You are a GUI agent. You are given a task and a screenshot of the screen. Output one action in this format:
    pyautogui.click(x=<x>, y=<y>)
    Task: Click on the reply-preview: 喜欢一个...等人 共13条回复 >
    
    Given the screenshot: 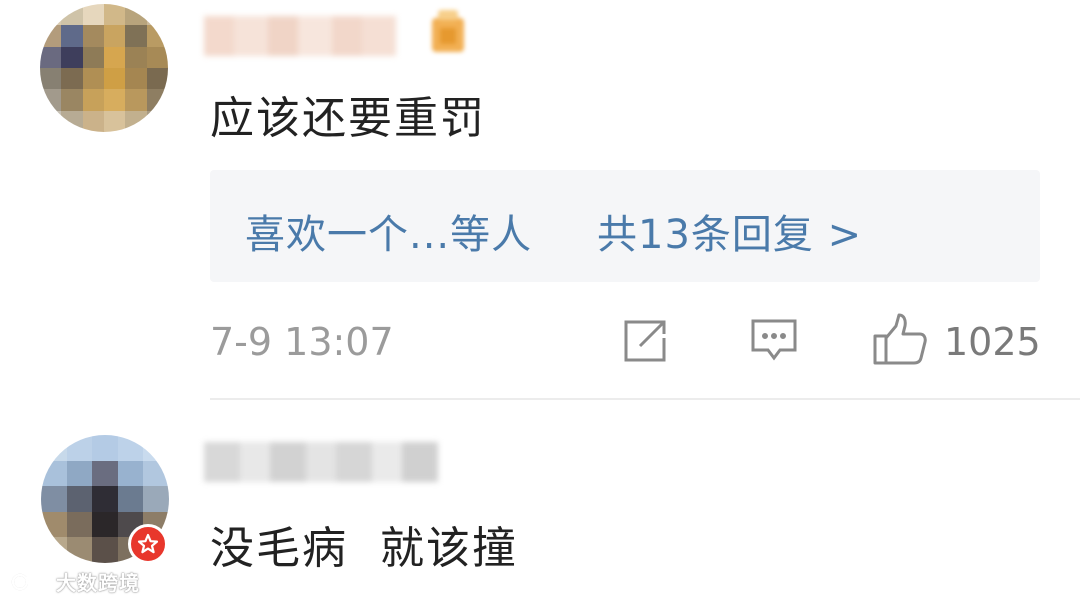 What is the action you would take?
    pyautogui.click(x=625, y=226)
    